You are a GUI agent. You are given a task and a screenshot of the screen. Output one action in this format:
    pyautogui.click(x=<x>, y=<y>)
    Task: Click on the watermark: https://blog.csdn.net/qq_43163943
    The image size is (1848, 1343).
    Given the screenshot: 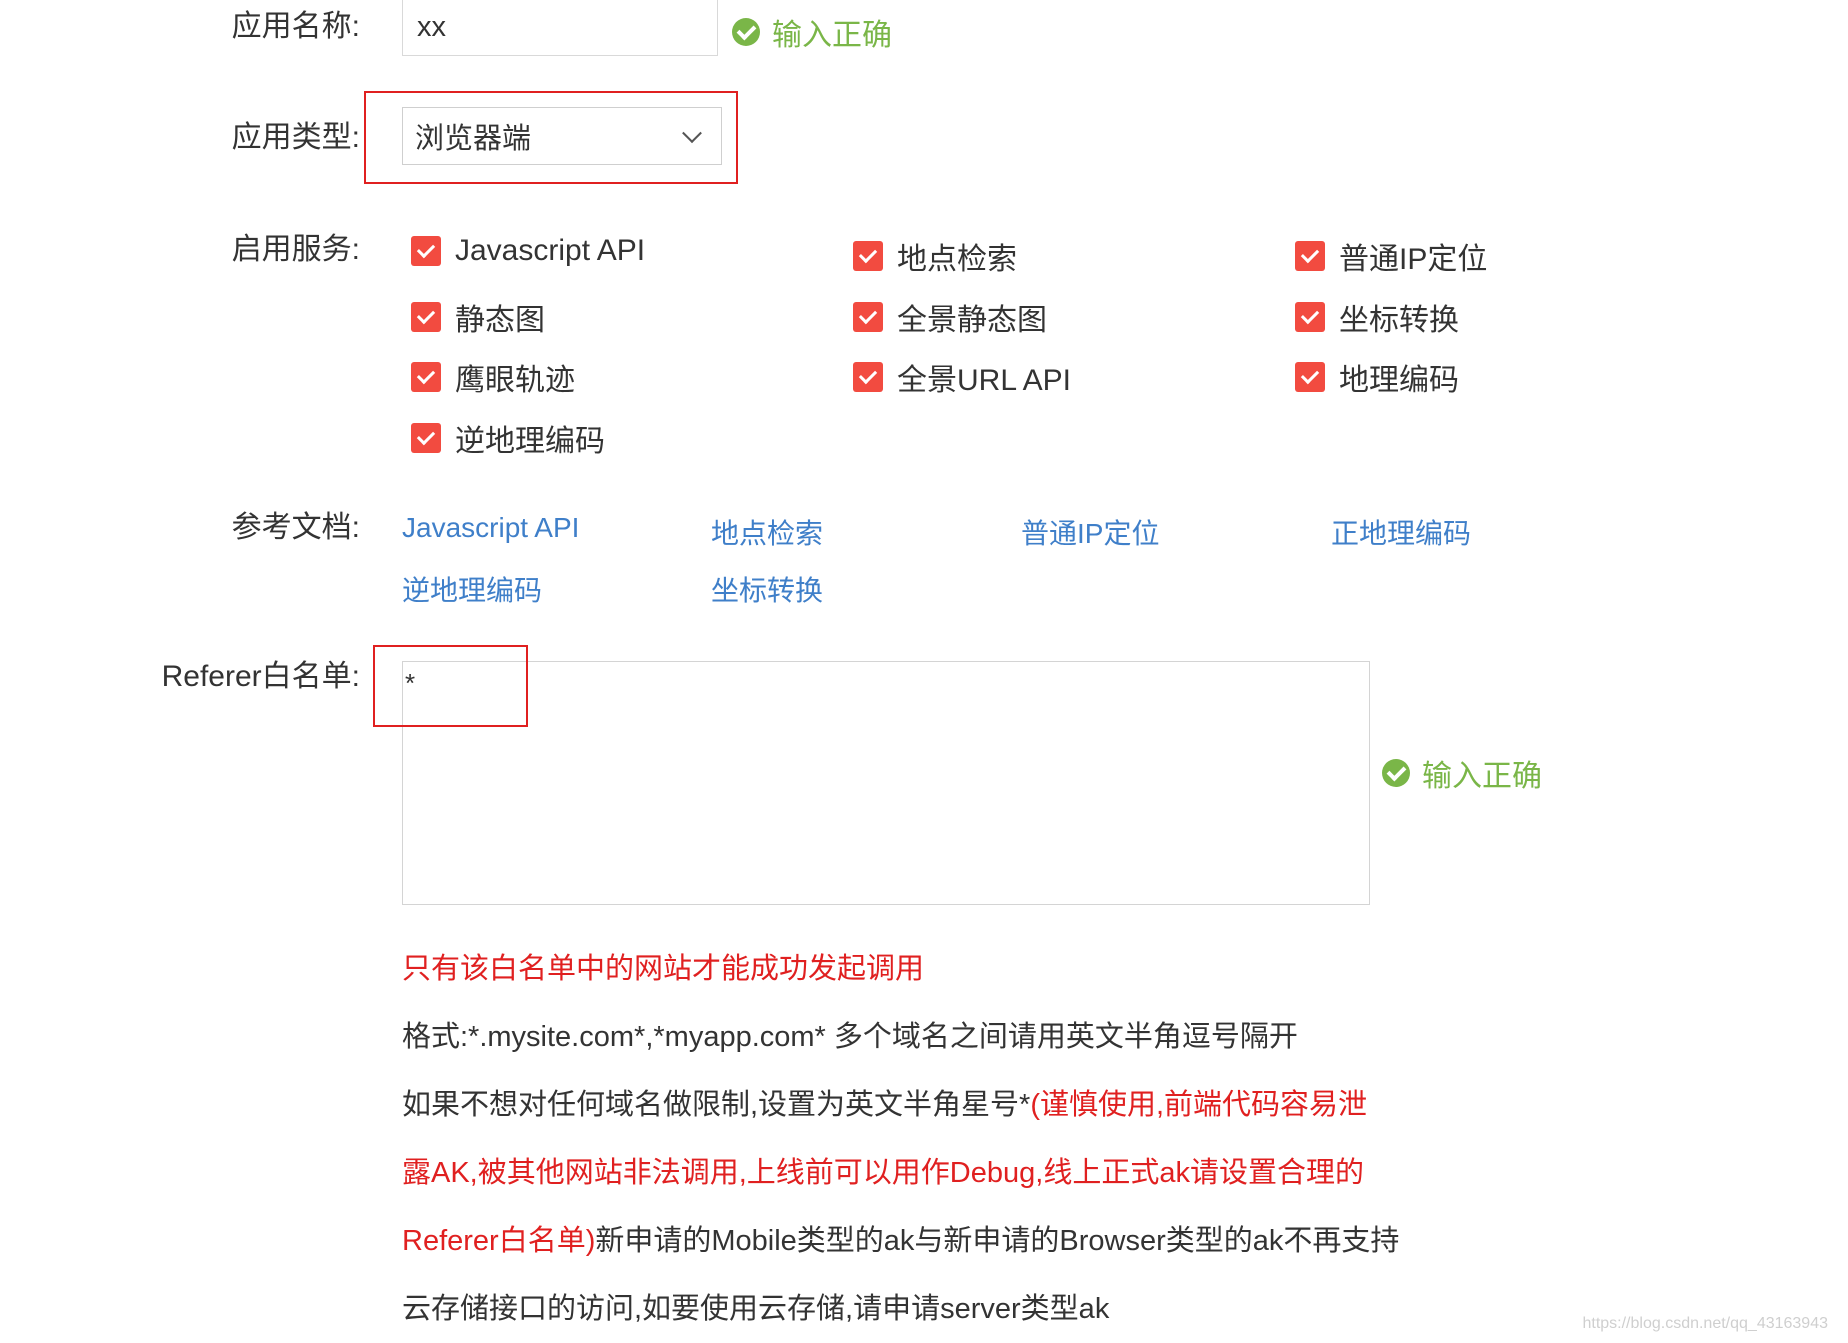 What is the action you would take?
    pyautogui.click(x=1705, y=1323)
    